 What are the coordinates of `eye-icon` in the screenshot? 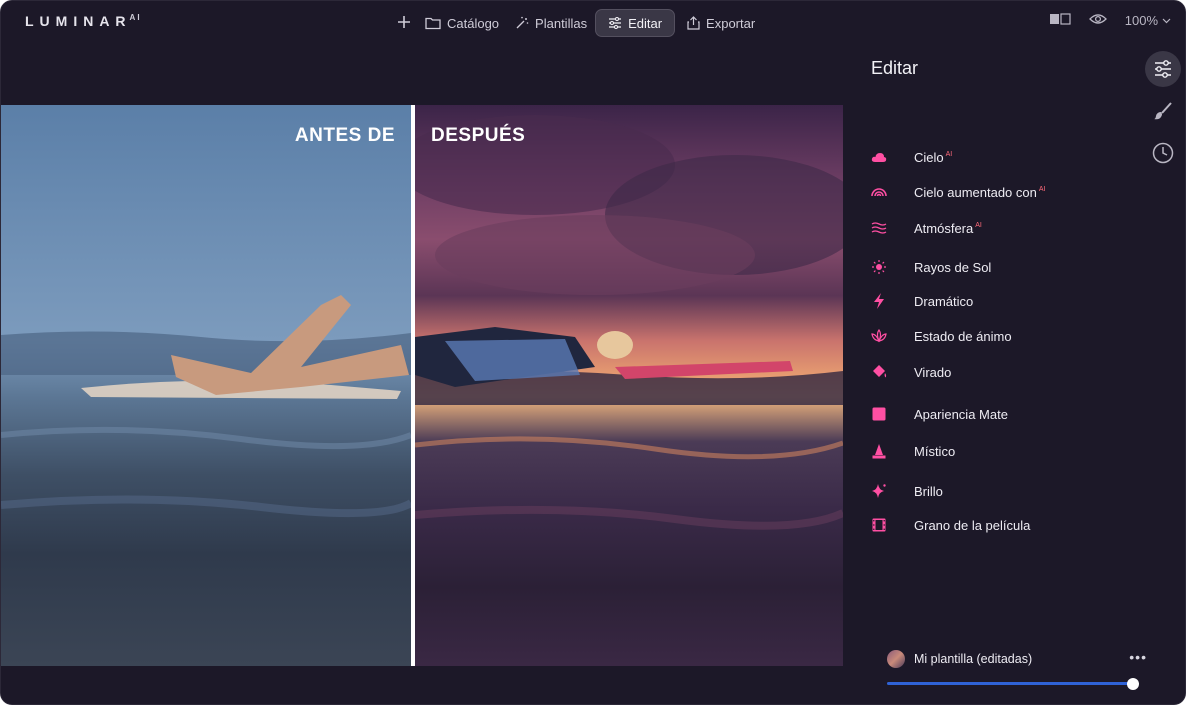 It's located at (1097, 19).